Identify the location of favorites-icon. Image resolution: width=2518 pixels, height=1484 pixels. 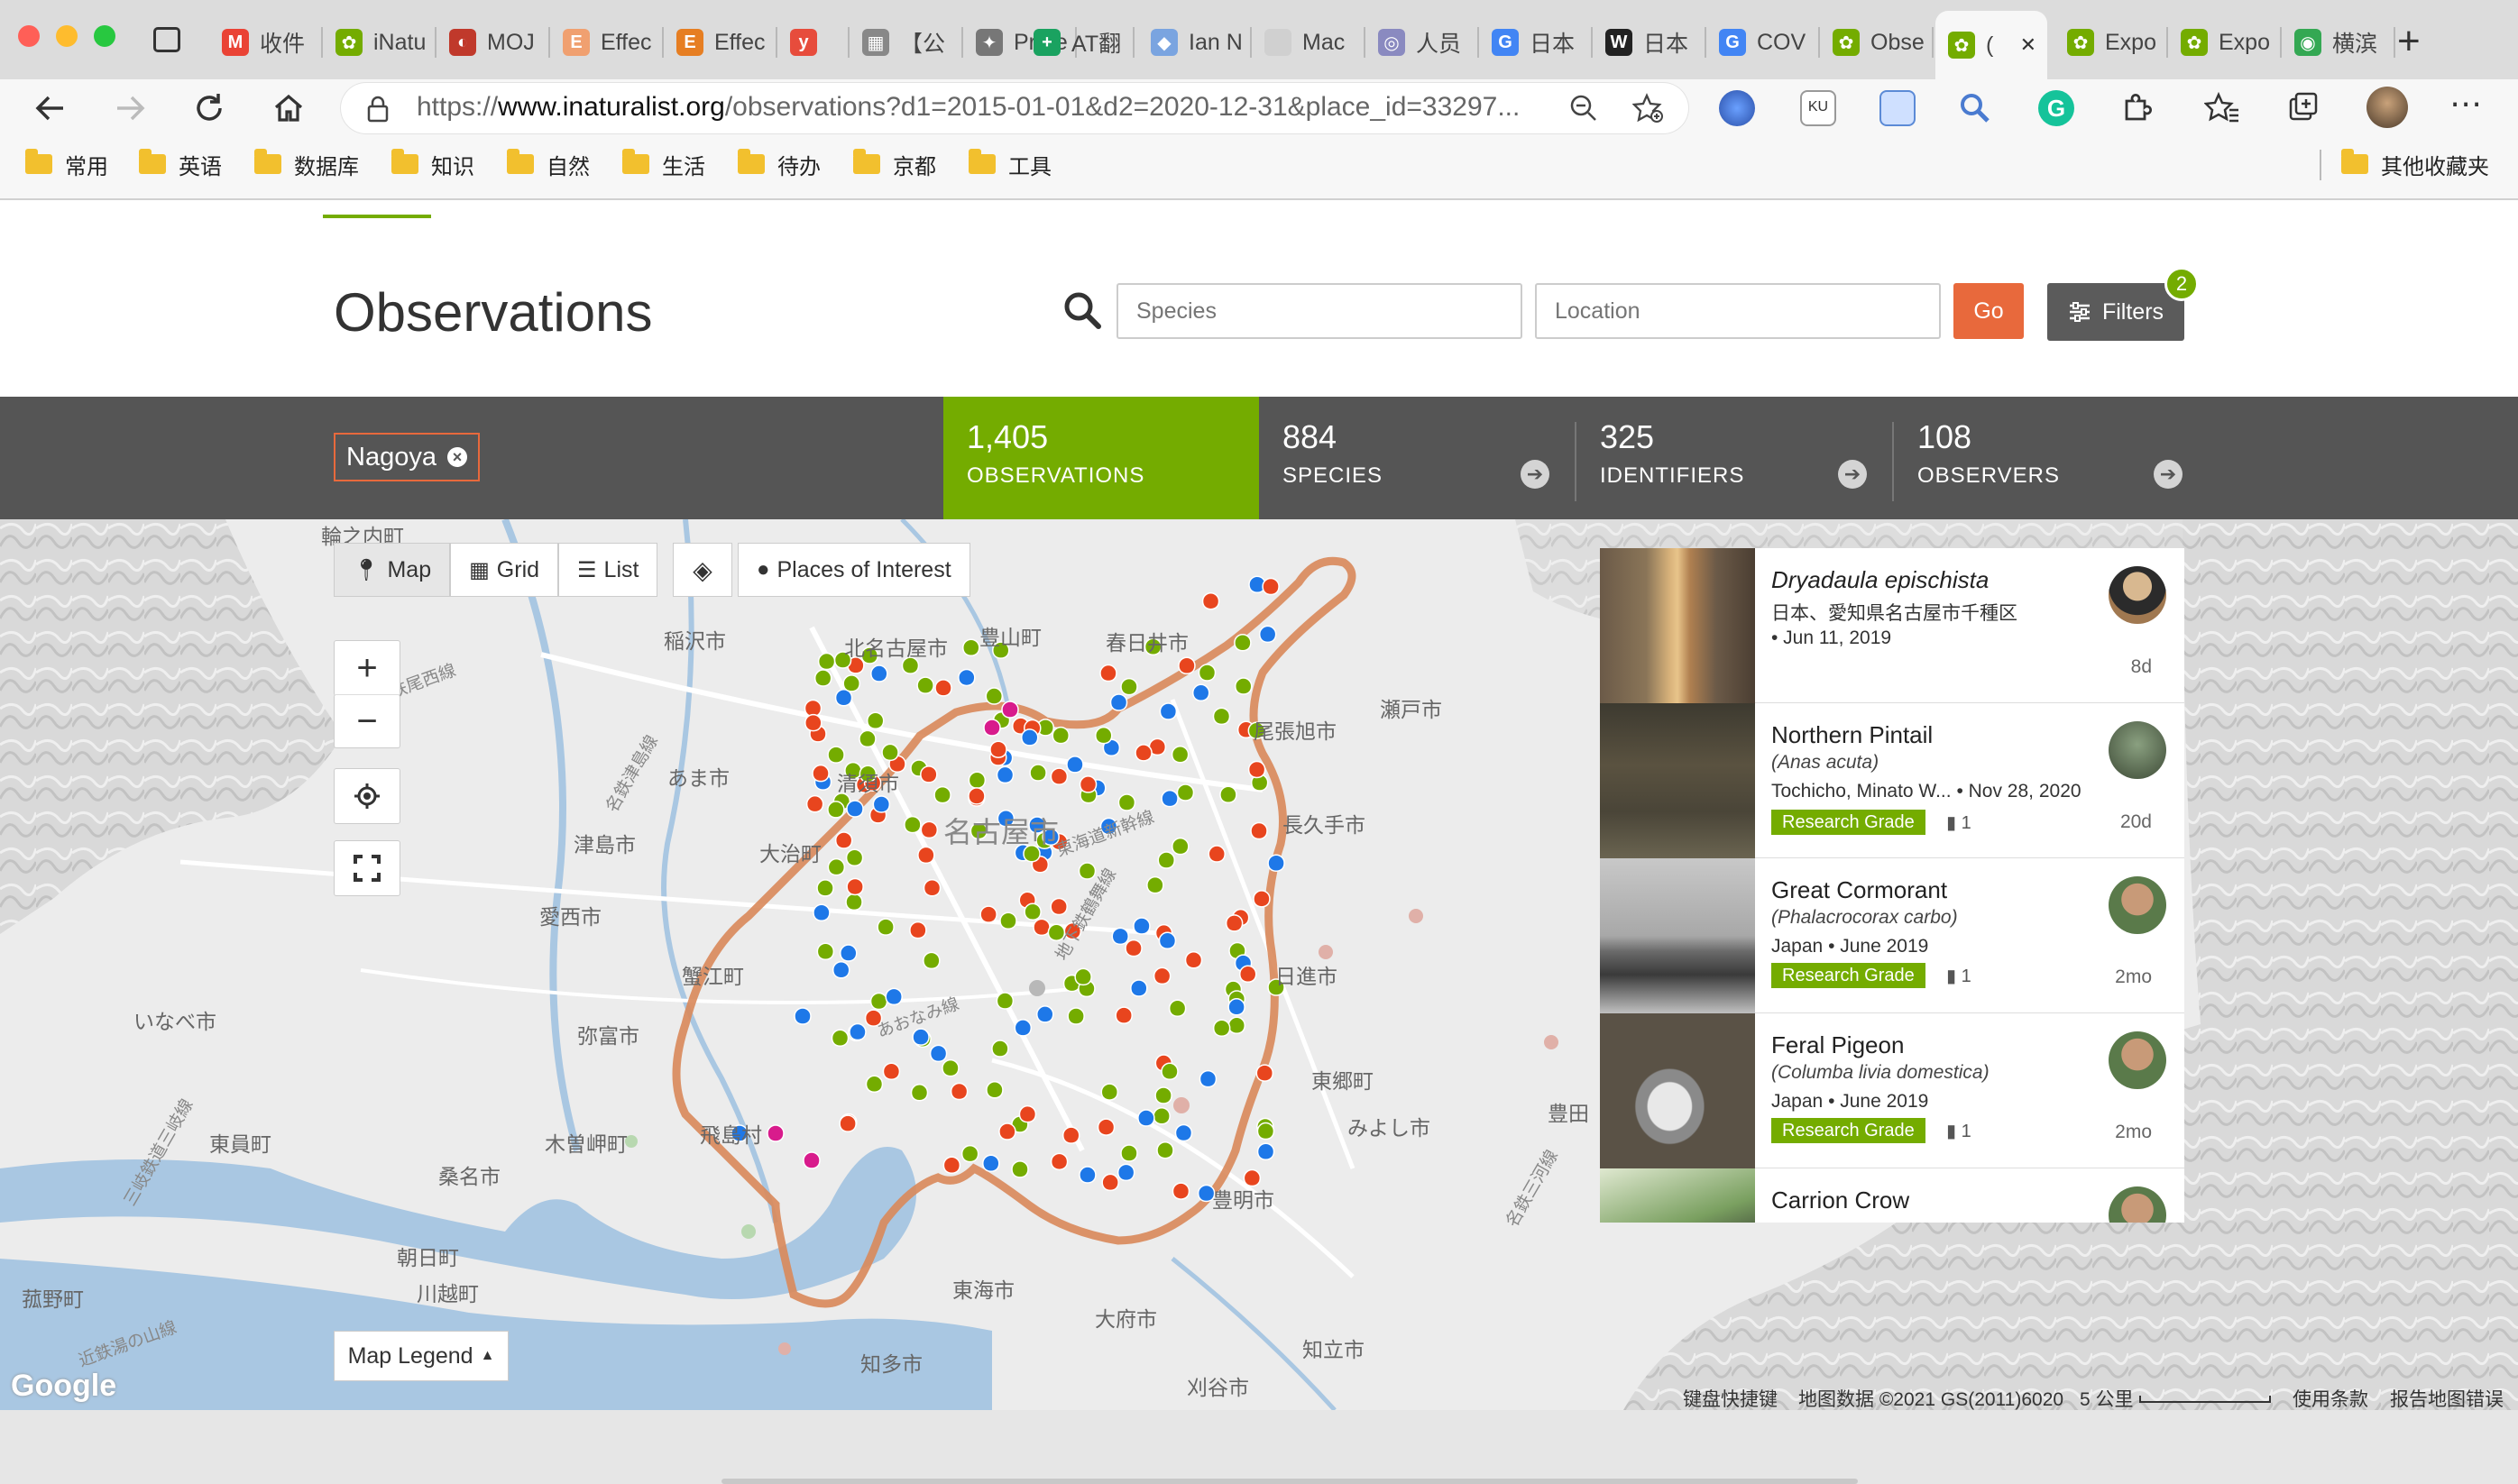
(2221, 108).